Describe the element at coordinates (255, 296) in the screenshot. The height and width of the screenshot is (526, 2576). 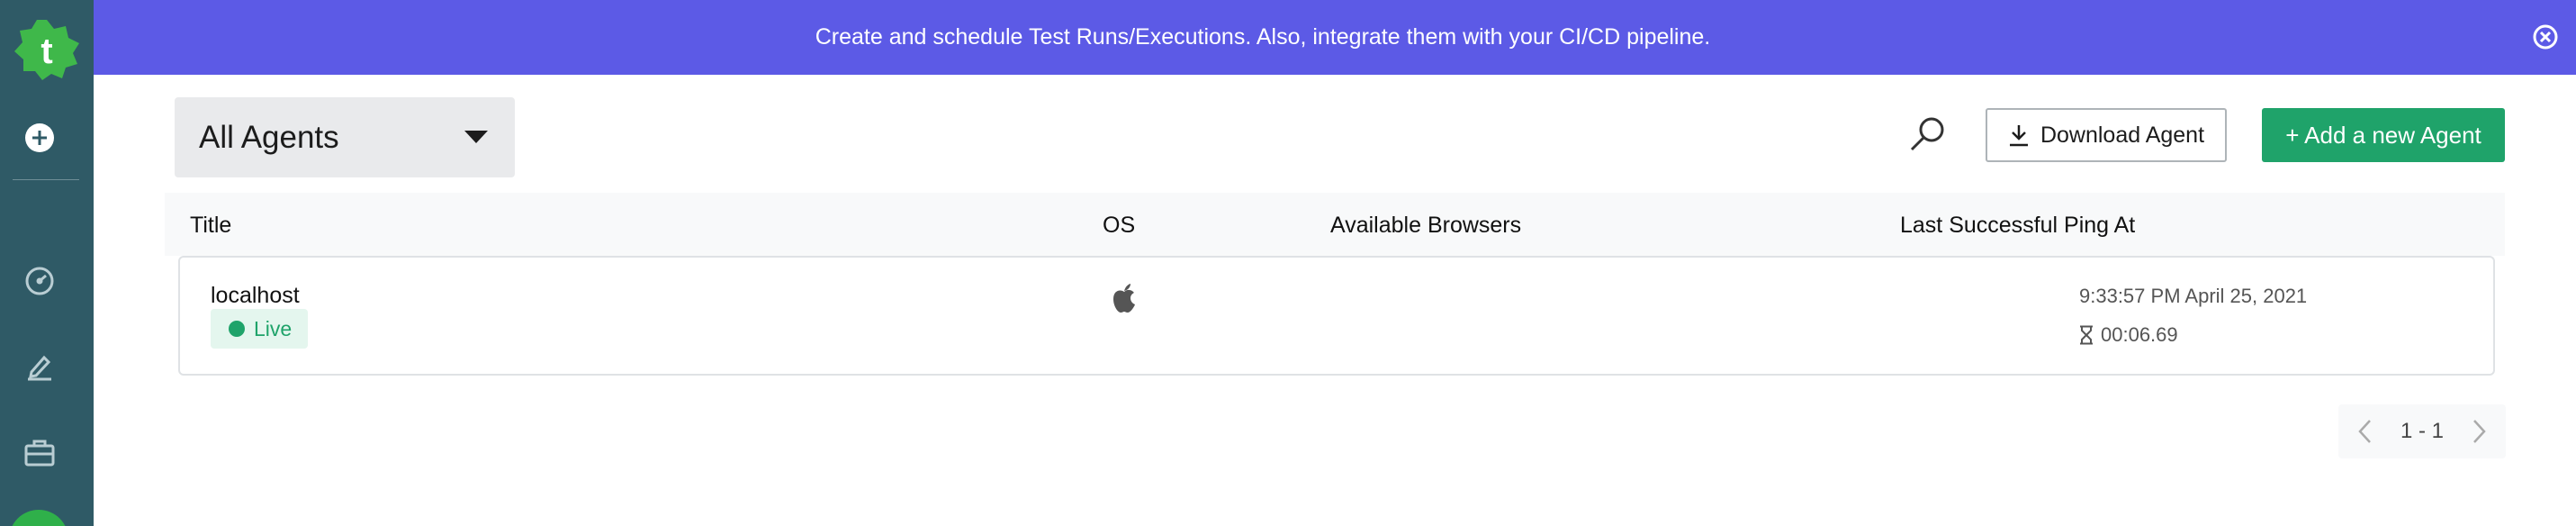
I see `agent-title: localhost` at that location.